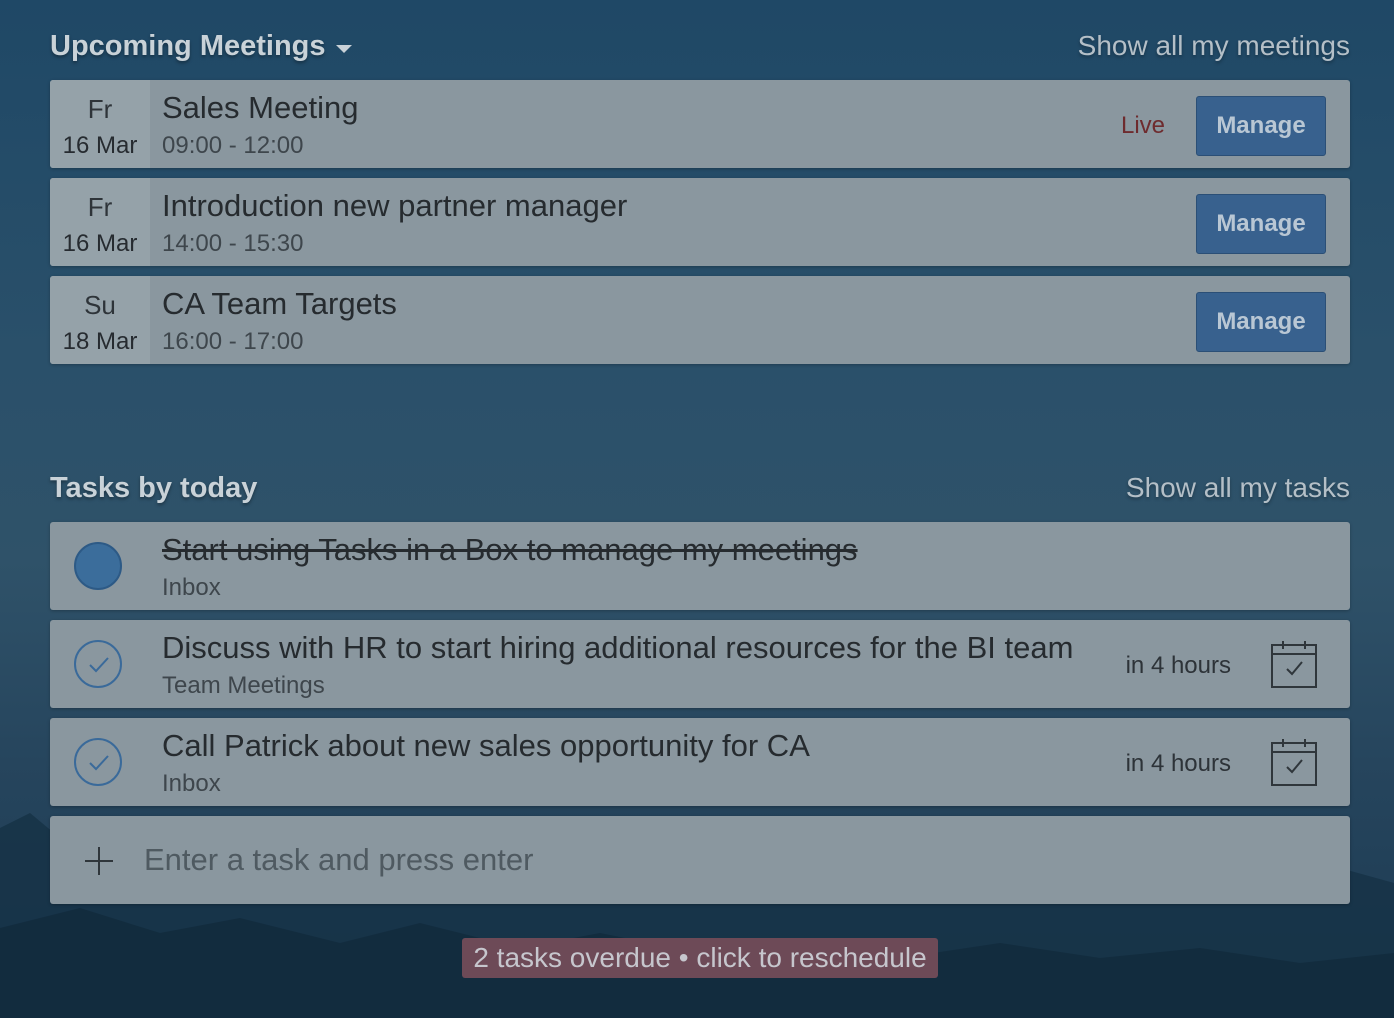  I want to click on tasks-header: Tasks by today Show all my tasks, so click(700, 492).